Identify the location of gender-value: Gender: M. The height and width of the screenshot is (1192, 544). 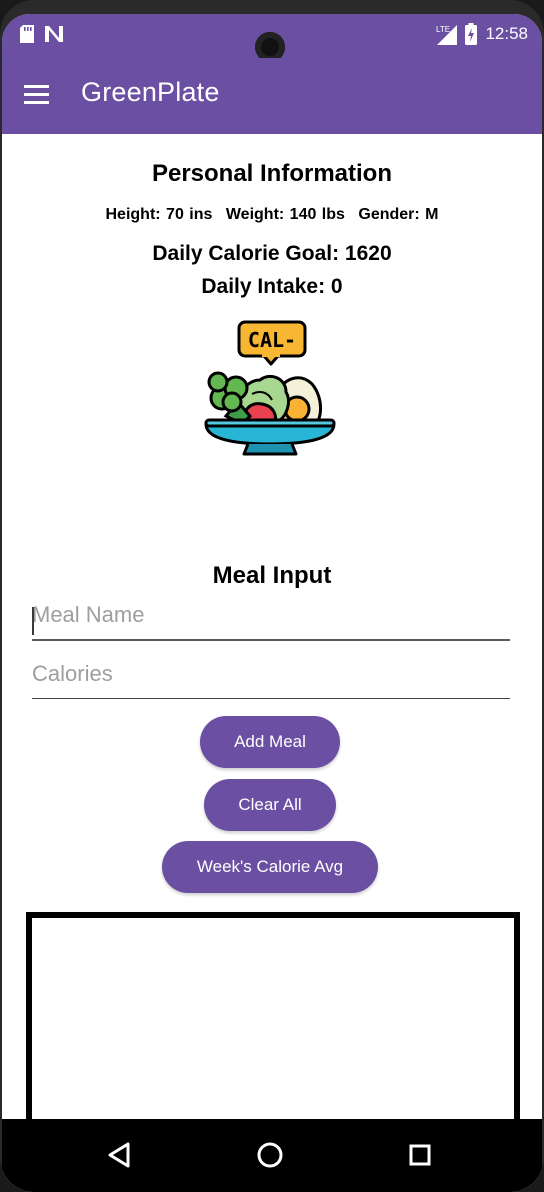
(398, 214).